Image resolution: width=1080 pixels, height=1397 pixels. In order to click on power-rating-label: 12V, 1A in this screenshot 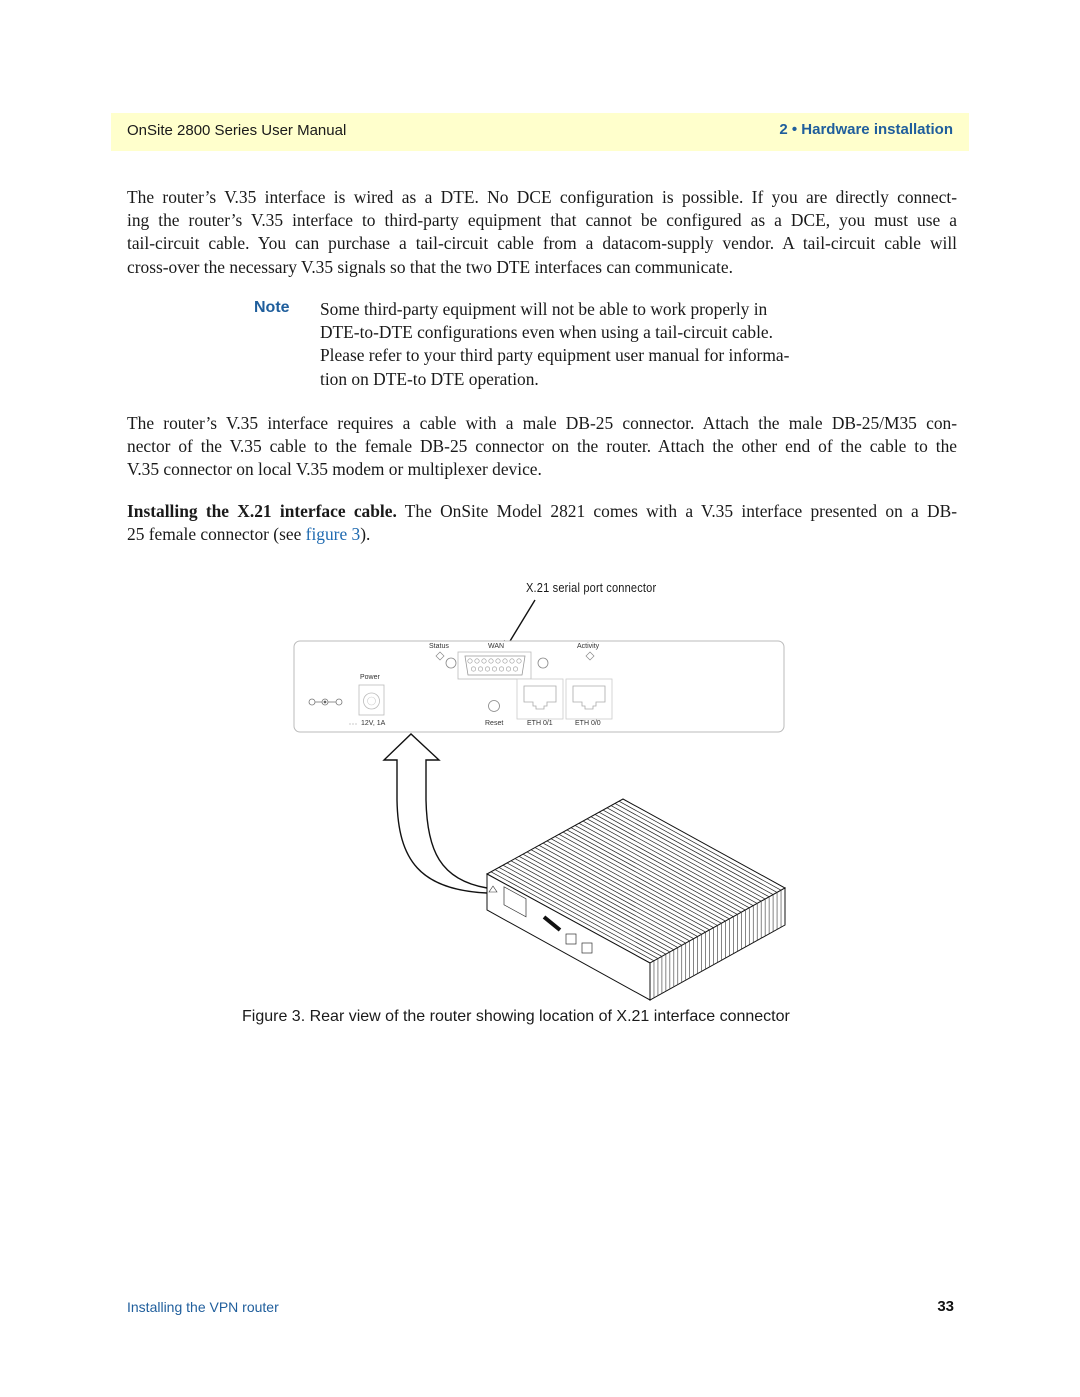, I will do `click(373, 723)`.